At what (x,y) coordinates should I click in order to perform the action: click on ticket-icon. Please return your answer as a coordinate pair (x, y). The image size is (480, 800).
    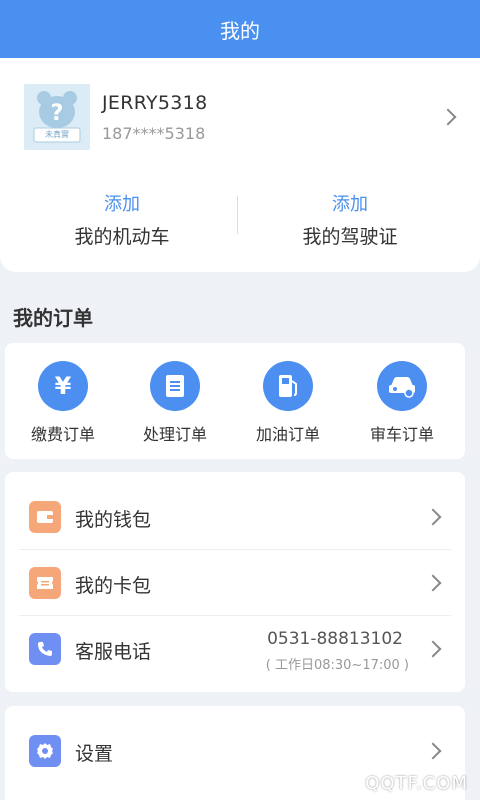
    Looking at the image, I should click on (45, 583).